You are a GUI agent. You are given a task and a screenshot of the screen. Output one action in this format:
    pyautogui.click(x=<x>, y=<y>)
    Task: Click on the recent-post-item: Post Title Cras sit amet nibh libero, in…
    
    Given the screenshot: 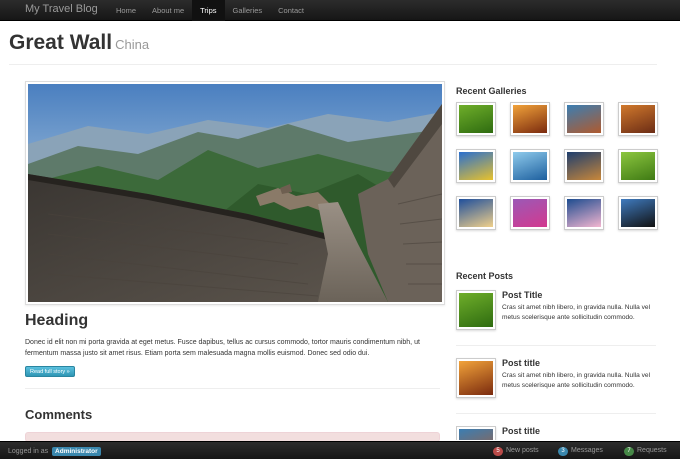 What is the action you would take?
    pyautogui.click(x=556, y=313)
    